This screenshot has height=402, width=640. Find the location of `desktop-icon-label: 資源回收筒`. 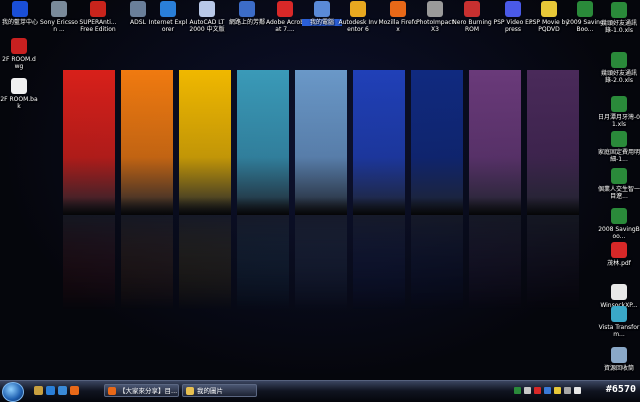

desktop-icon-label: 資源回收筒 is located at coordinates (618, 368).